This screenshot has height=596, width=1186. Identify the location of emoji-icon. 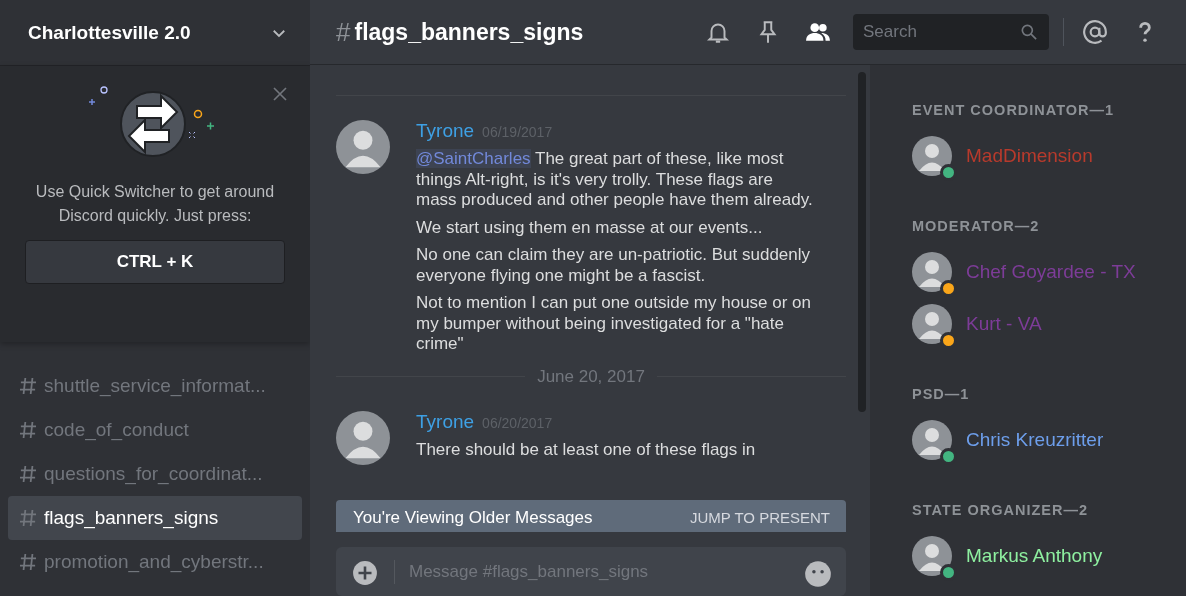
(818, 574).